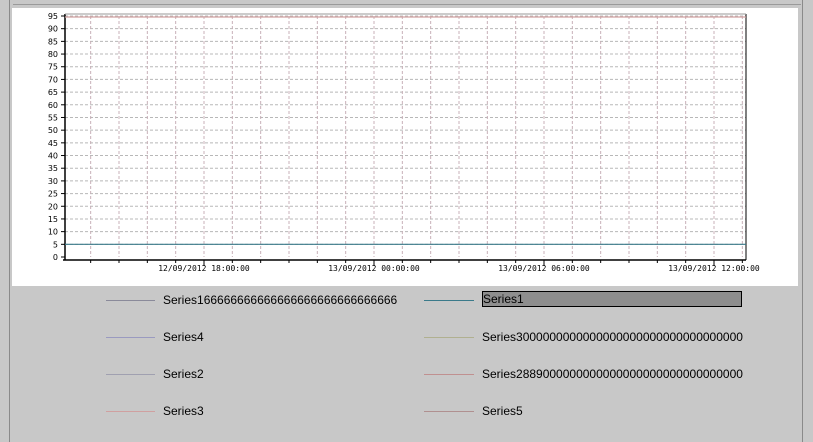 The height and width of the screenshot is (442, 813). Describe the element at coordinates (53, 143) in the screenshot. I see `y-tick-label: 45` at that location.